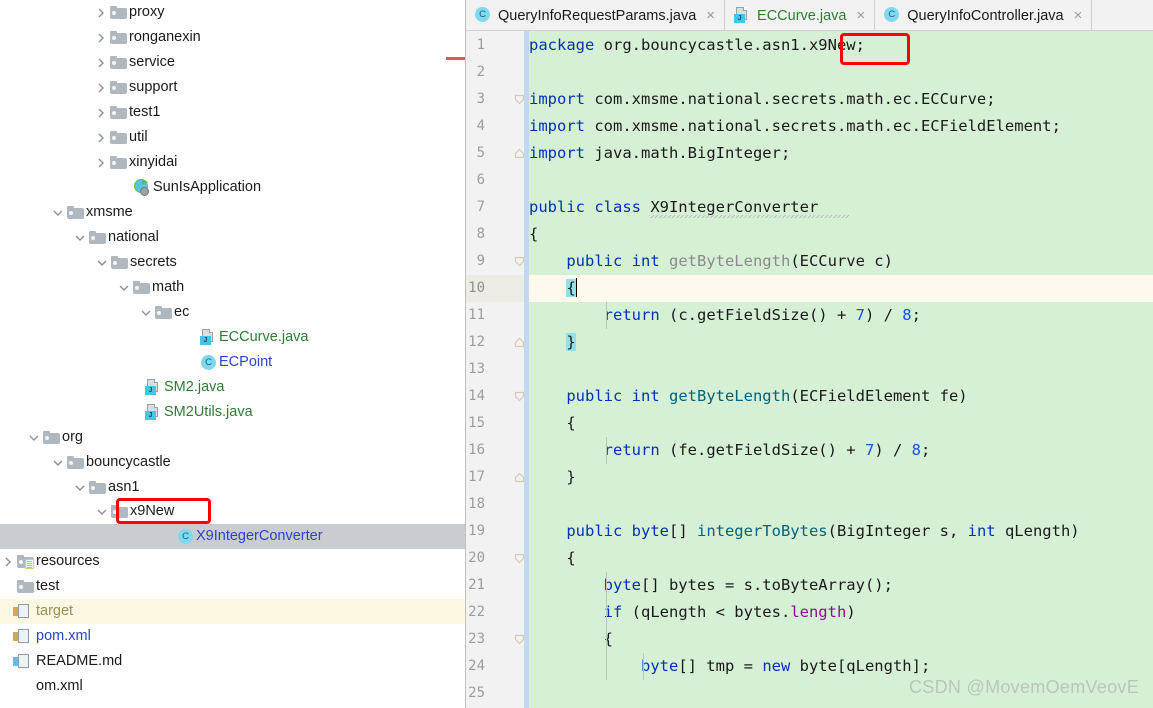 The width and height of the screenshot is (1153, 708). I want to click on tree-item-readme-md: README.md, so click(233, 661).